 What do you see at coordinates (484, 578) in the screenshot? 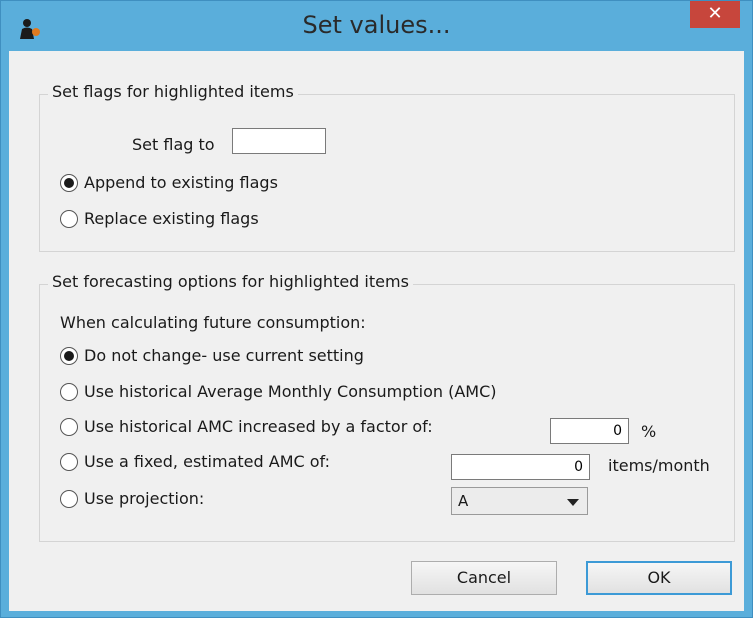
I see `cancel-button: Cancel` at bounding box center [484, 578].